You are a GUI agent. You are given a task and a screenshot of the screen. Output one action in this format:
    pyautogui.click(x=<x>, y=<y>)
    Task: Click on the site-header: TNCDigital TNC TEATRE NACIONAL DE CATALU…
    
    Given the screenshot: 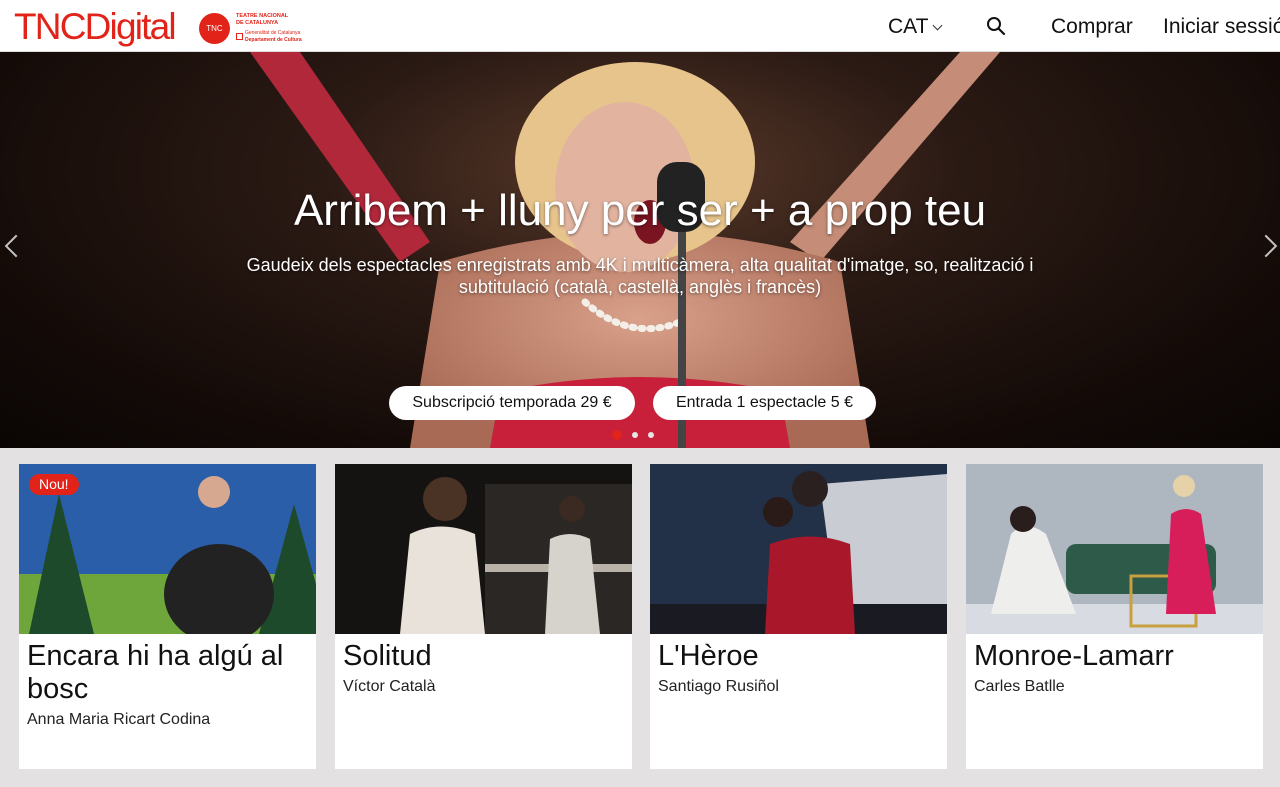 What is the action you would take?
    pyautogui.click(x=640, y=26)
    